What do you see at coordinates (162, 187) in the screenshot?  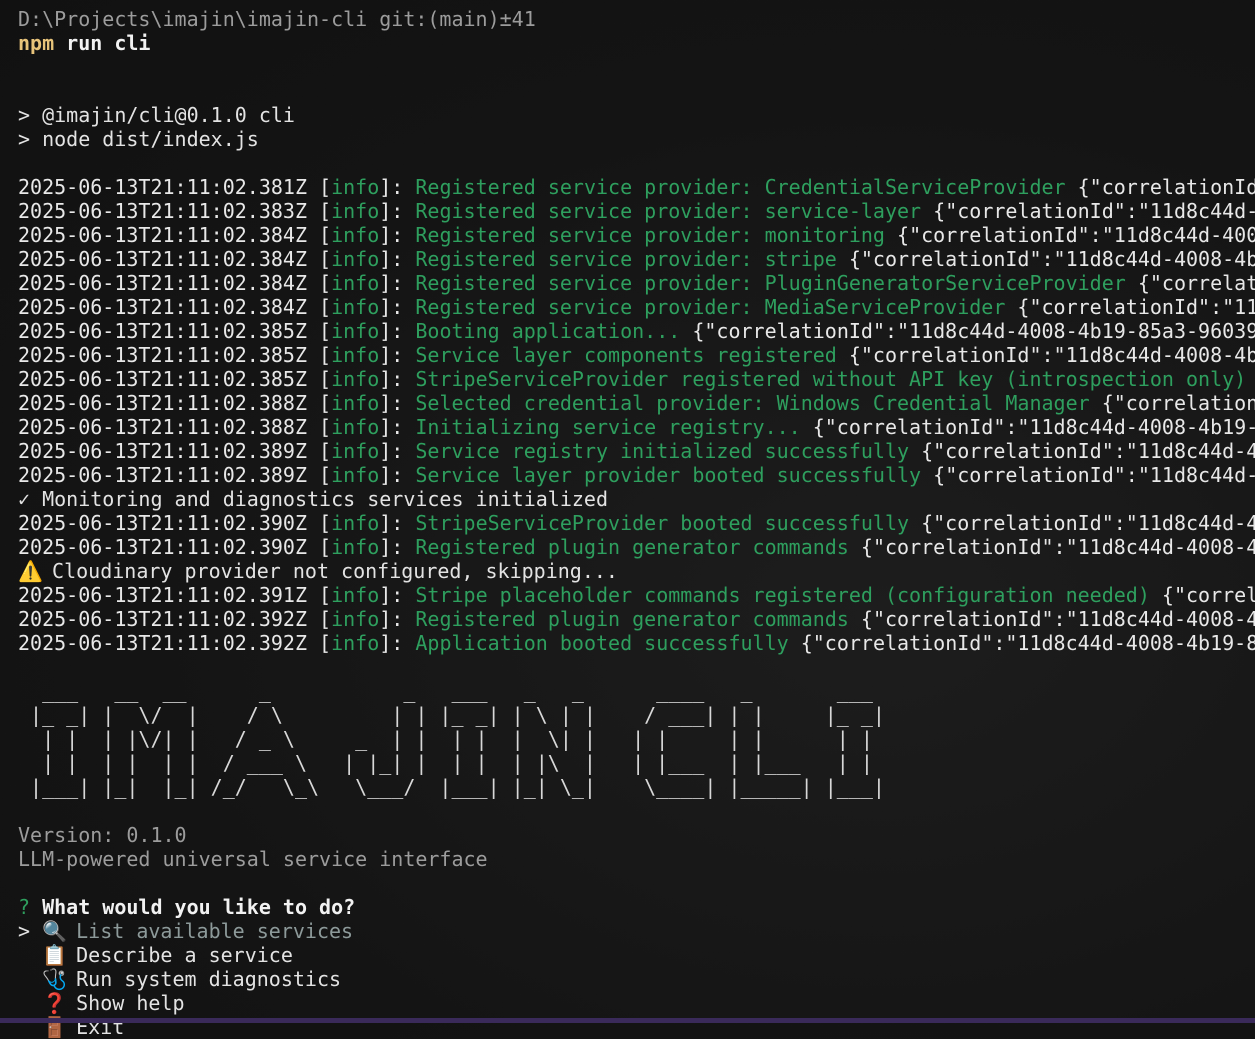 I see `log-timestamp: 2025-06-13T21:11:02.381Z` at bounding box center [162, 187].